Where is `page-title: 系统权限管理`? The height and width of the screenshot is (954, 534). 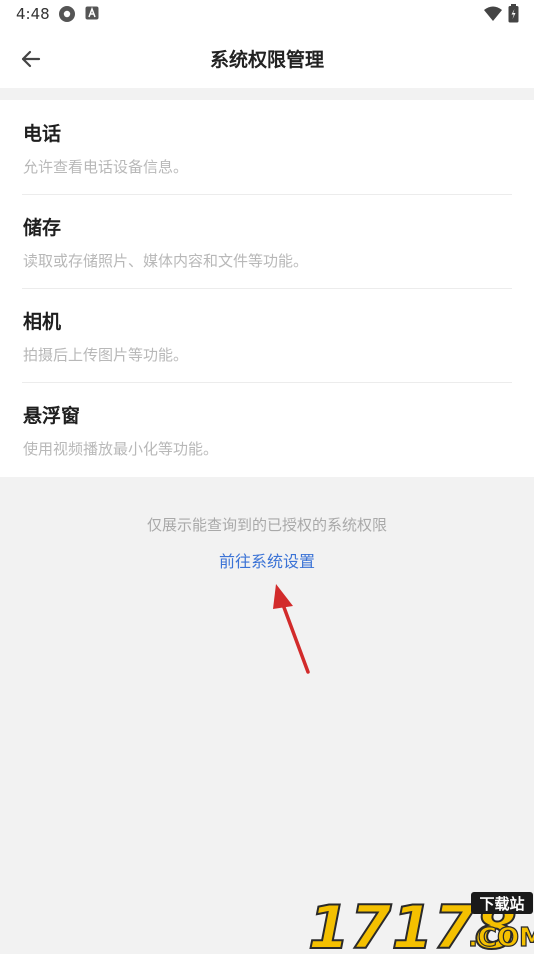 page-title: 系统权限管理 is located at coordinates (266, 60).